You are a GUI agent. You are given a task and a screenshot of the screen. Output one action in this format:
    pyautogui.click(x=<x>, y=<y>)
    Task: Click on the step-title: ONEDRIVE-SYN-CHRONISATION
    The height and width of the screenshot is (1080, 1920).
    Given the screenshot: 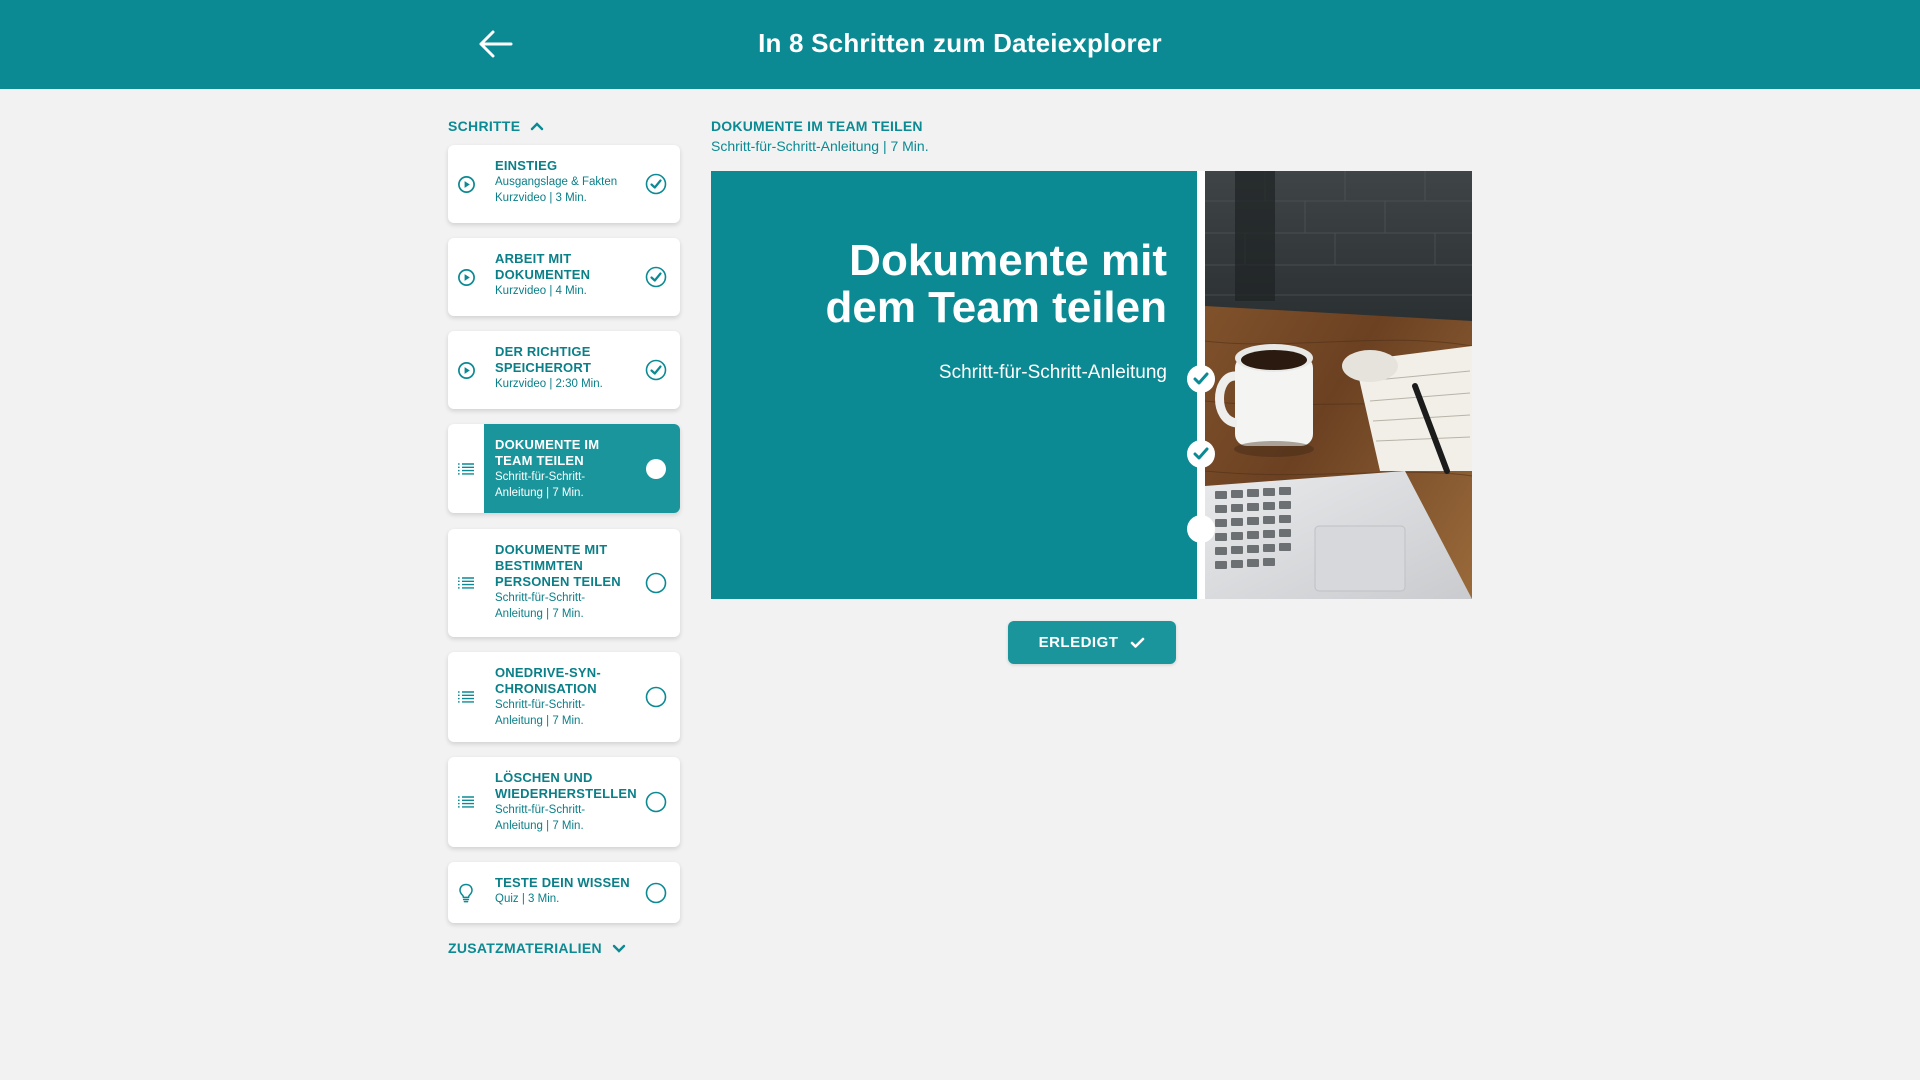 What is the action you would take?
    pyautogui.click(x=548, y=680)
    